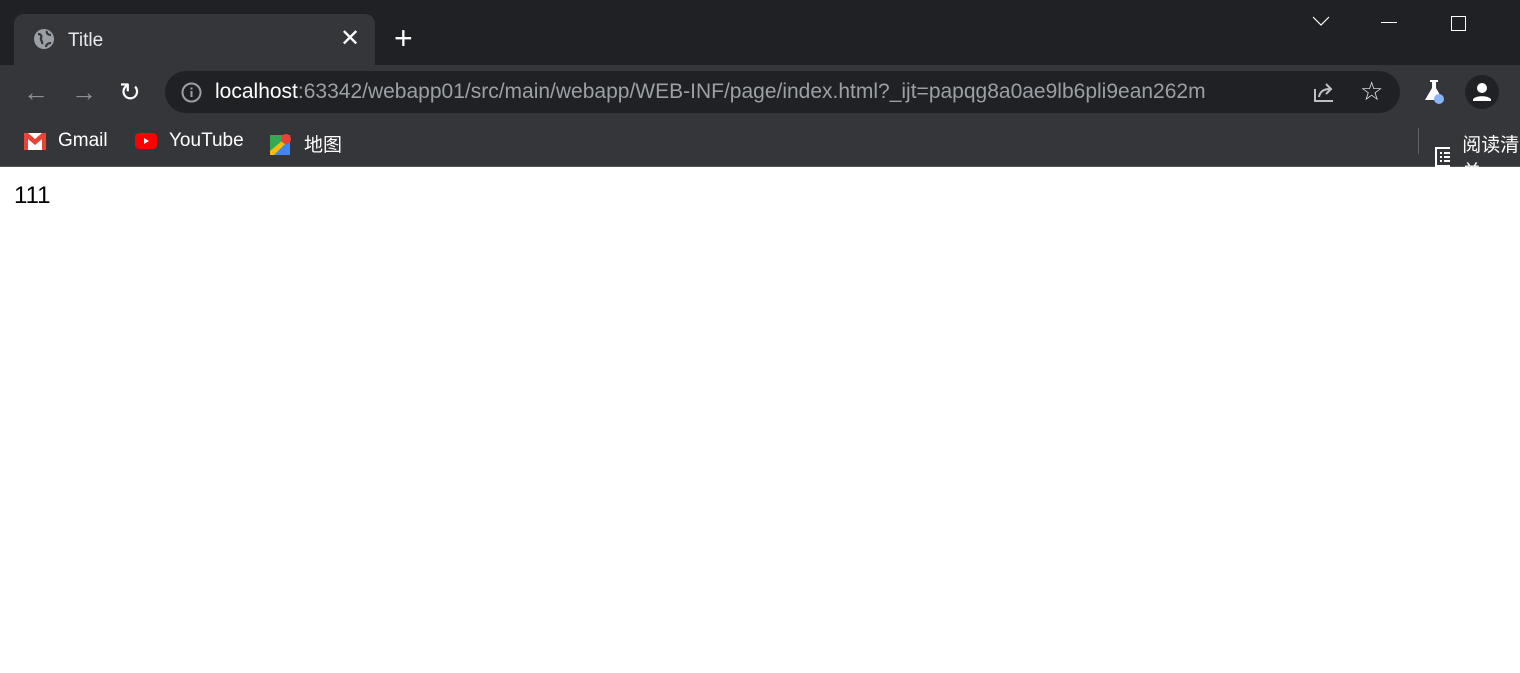 The width and height of the screenshot is (1520, 673). Describe the element at coordinates (84, 92) in the screenshot. I see `forward-icon: →` at that location.